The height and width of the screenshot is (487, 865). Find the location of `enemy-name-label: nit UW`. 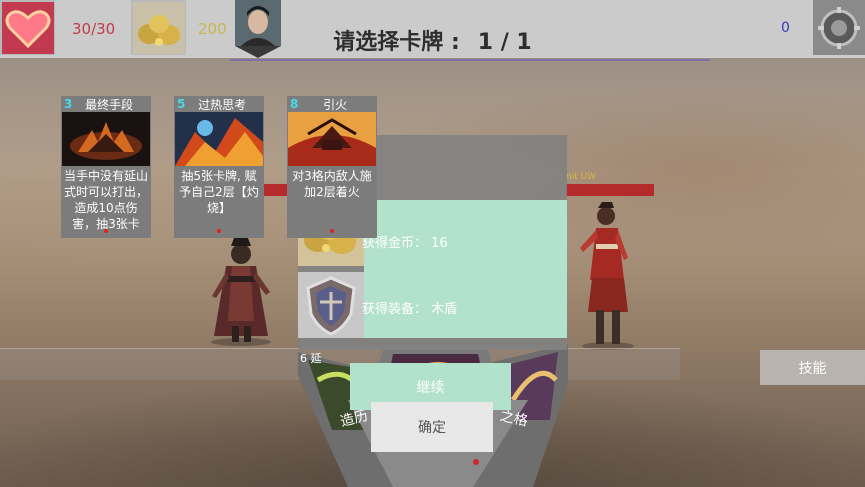

enemy-name-label: nit UW is located at coordinates (581, 177).